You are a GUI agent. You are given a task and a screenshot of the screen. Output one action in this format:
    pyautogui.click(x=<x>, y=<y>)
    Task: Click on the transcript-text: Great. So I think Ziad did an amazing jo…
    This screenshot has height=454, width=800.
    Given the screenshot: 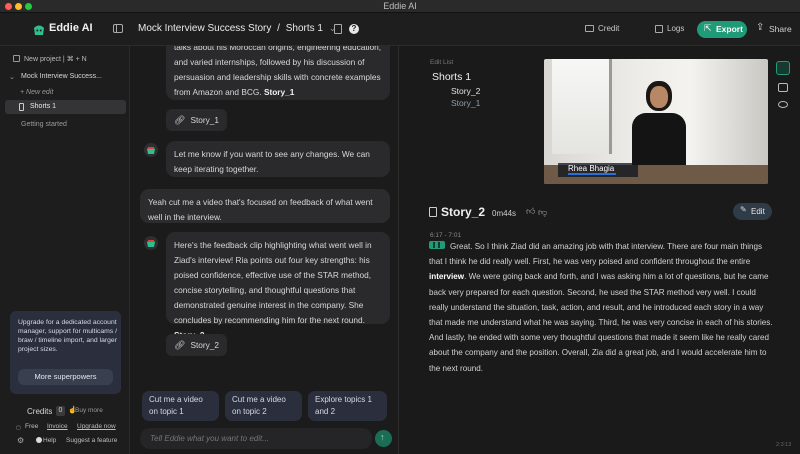 What is the action you would take?
    pyautogui.click(x=596, y=254)
    